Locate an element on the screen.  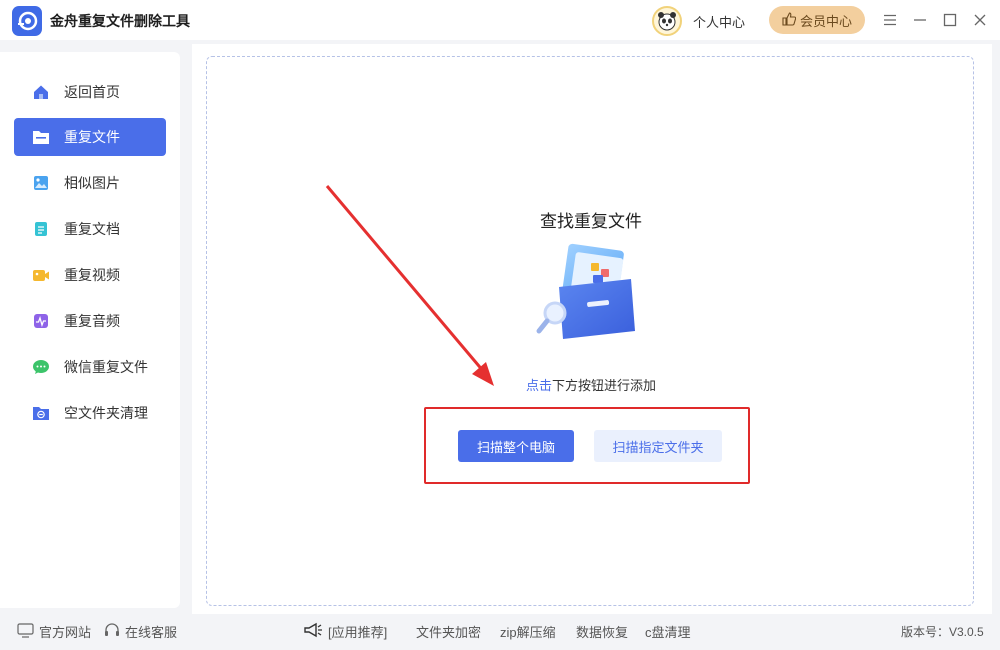
wechat-icon is located at coordinates (41, 367).